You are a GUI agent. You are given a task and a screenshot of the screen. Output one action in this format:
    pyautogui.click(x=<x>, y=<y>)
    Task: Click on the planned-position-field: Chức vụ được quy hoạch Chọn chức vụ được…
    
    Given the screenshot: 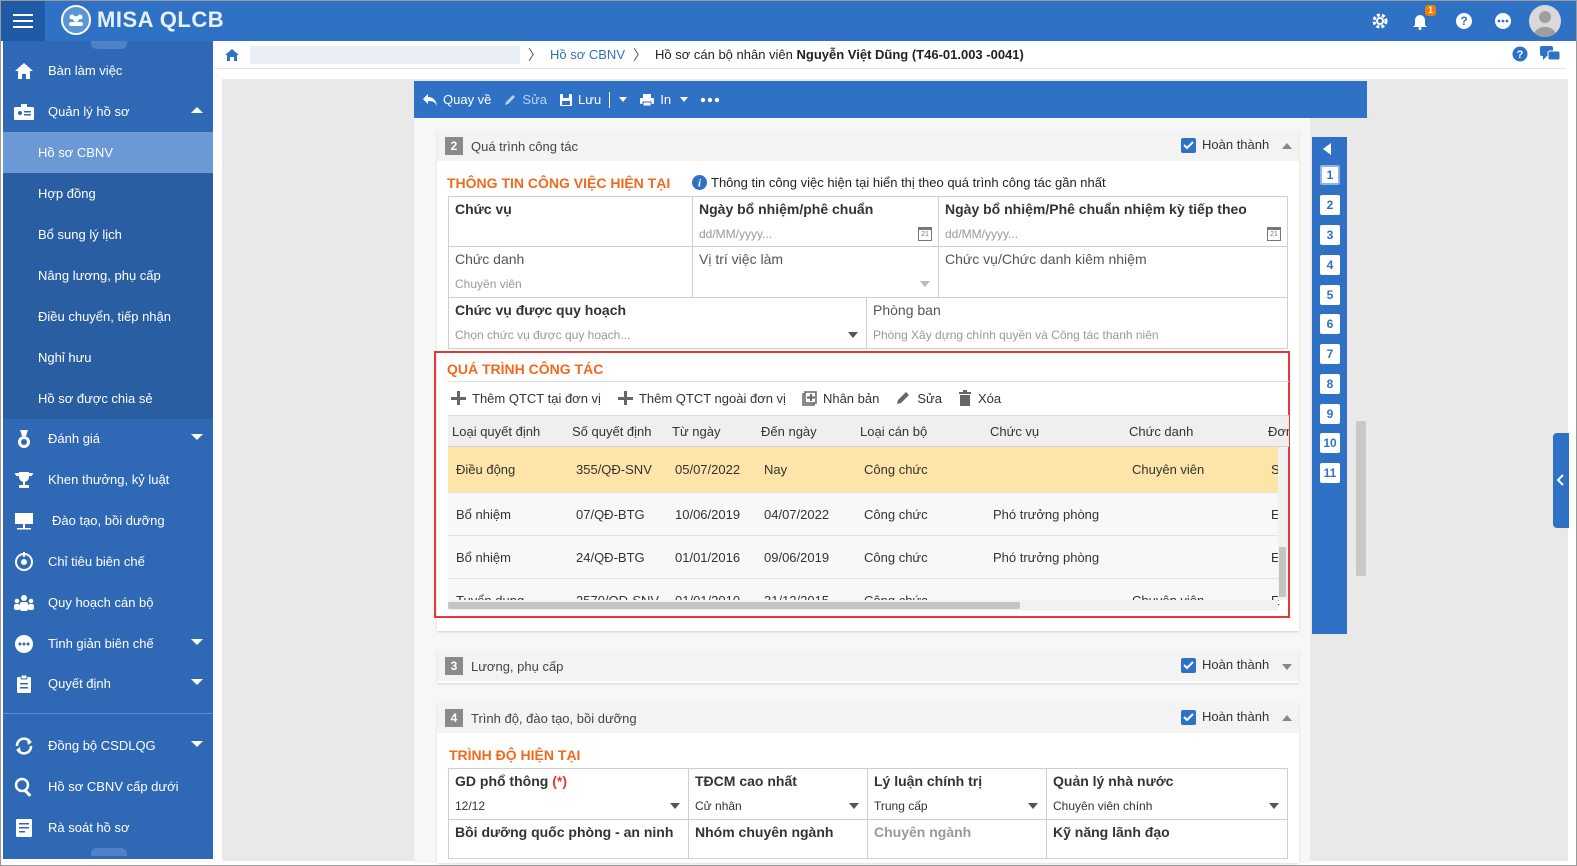 What is the action you would take?
    pyautogui.click(x=657, y=323)
    